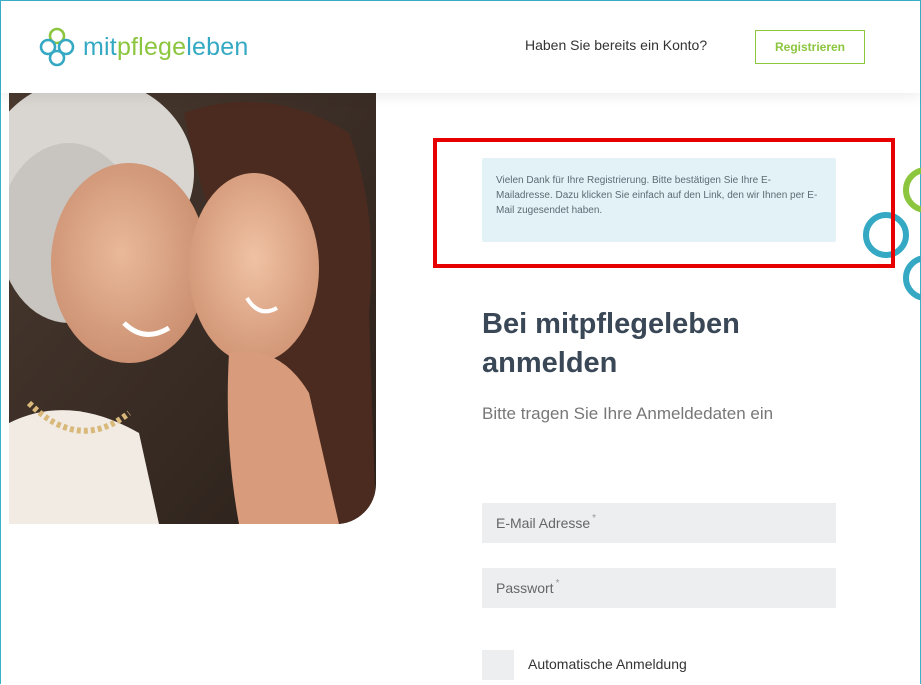  I want to click on auto-login-checkbox, so click(498, 665).